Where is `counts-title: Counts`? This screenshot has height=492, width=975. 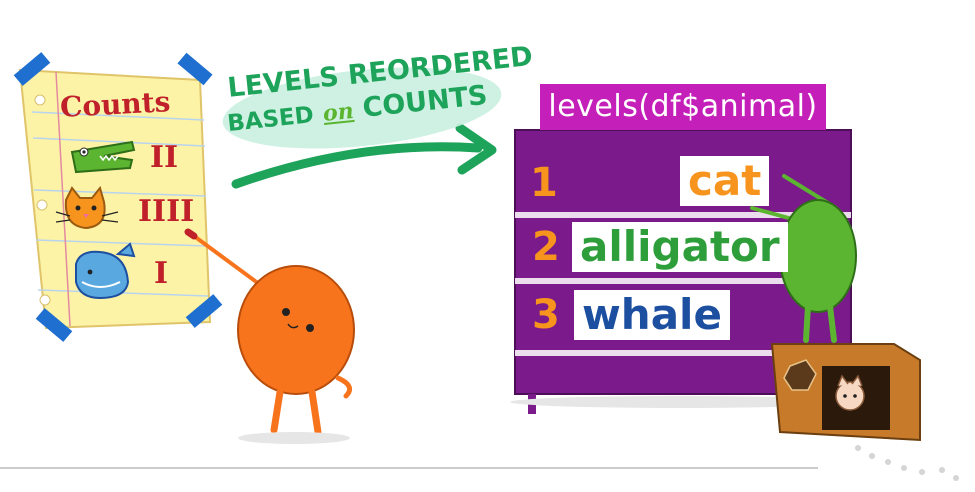 counts-title: Counts is located at coordinates (115, 104).